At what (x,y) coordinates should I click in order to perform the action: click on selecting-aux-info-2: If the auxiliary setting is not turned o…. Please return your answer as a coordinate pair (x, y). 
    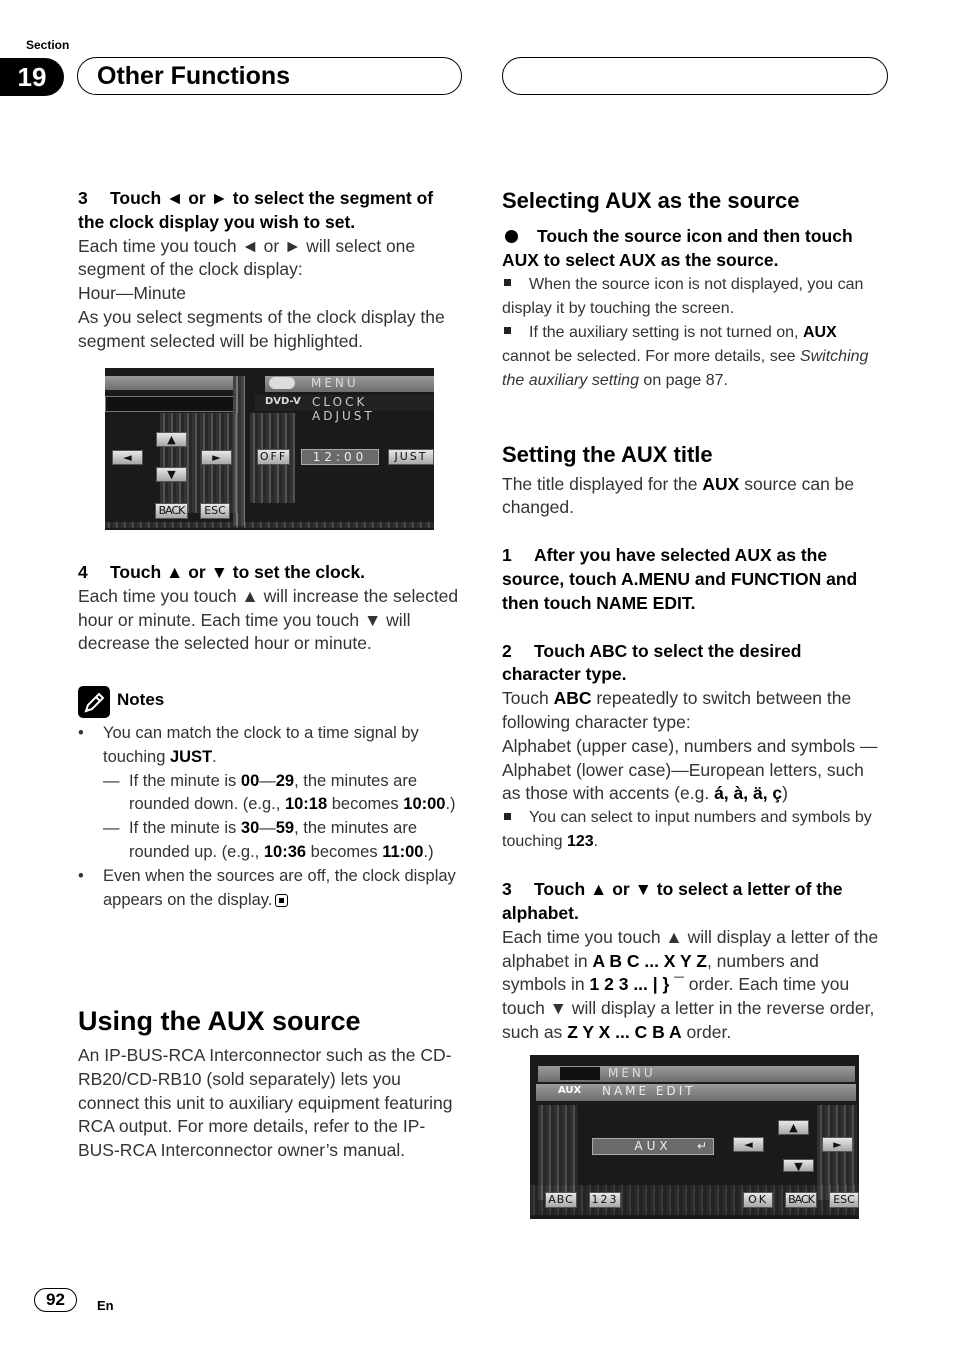
    Looking at the image, I should click on (685, 356).